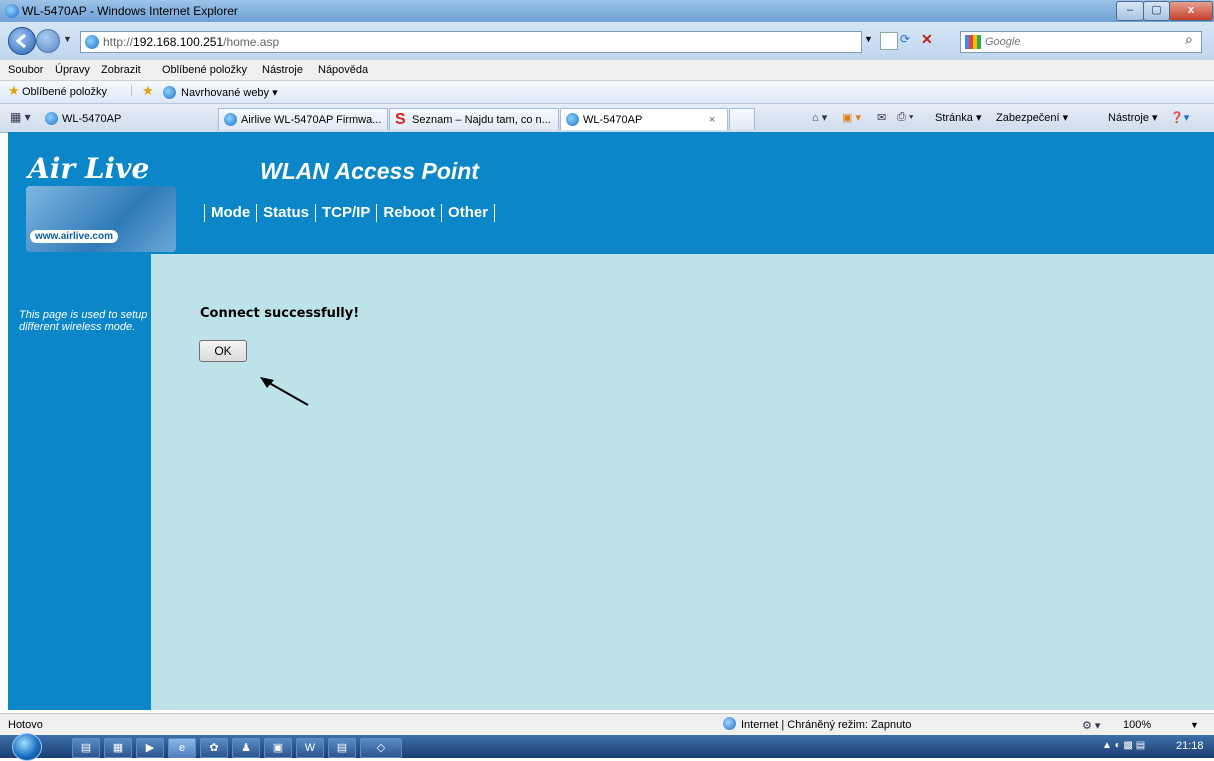  Describe the element at coordinates (20, 117) in the screenshot. I see `quick-tabs-icon: ▦ ▾` at that location.